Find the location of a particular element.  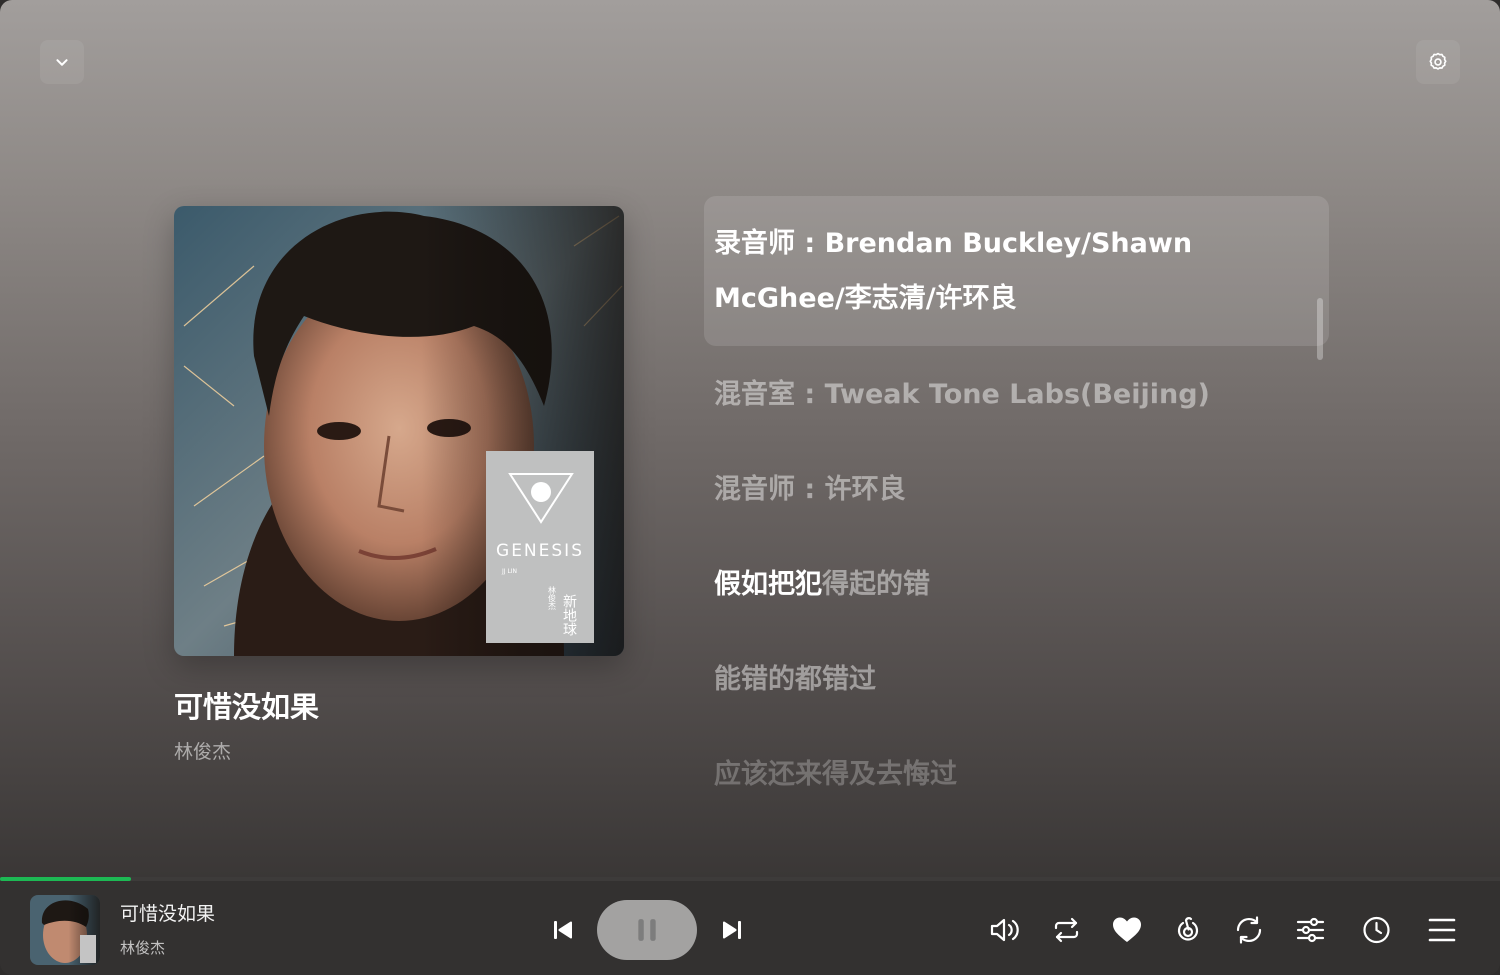

lyric-line: 混音师 : 许环良 is located at coordinates (1016, 489).